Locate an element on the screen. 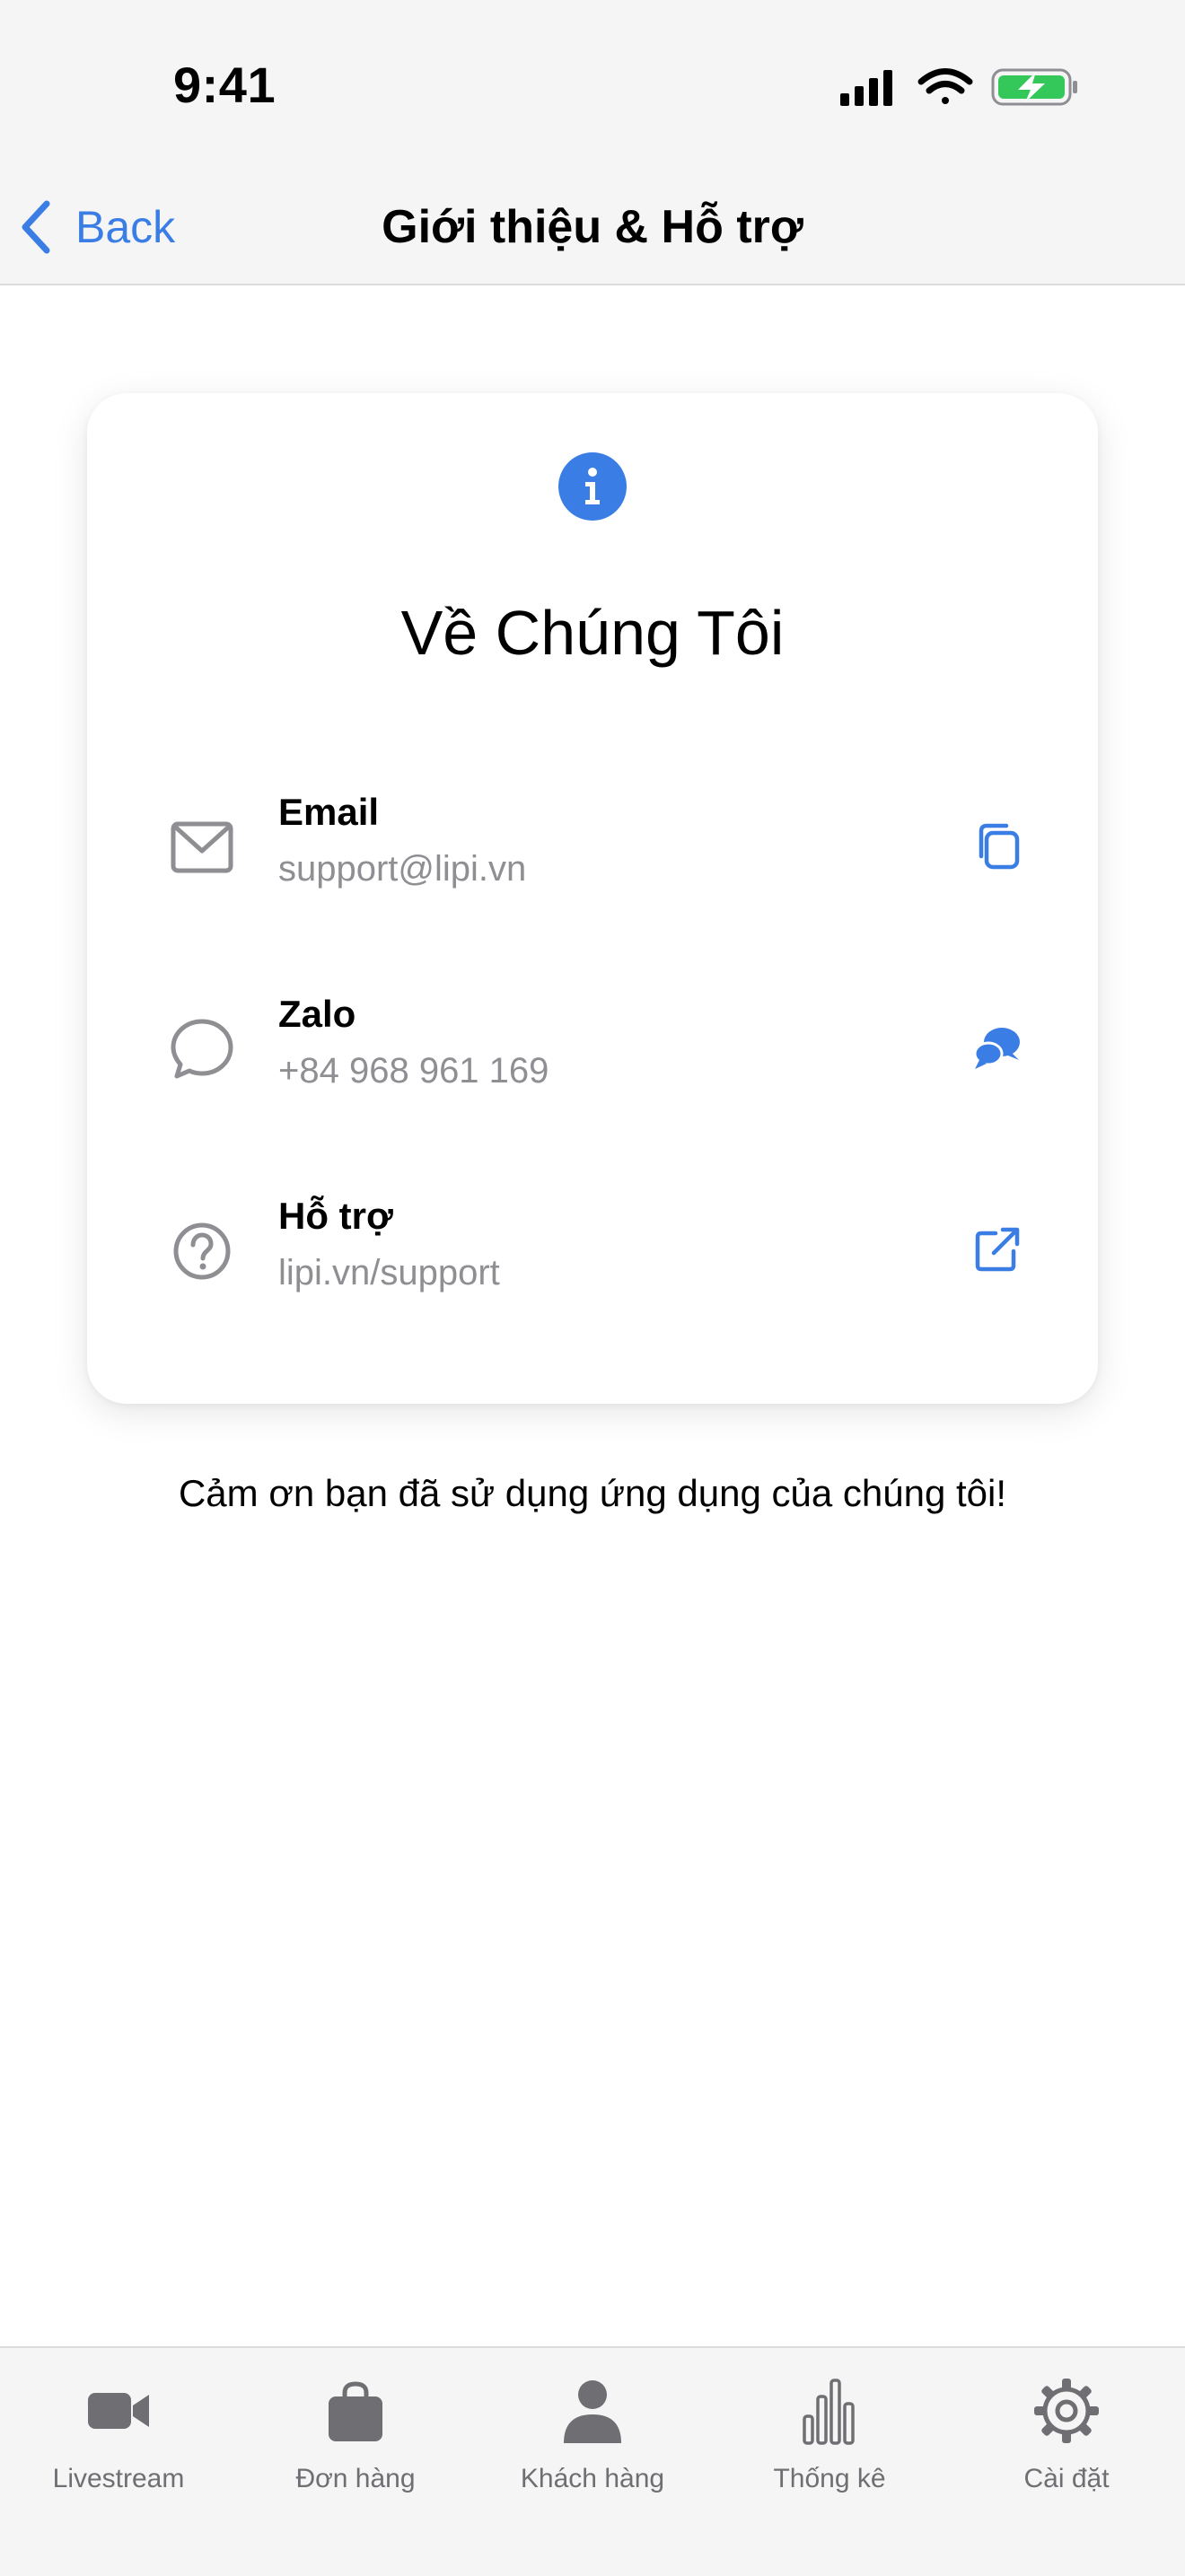  tab-bar: Livestream Đơn hàng Khách hàng Thống kê is located at coordinates (592, 2461).